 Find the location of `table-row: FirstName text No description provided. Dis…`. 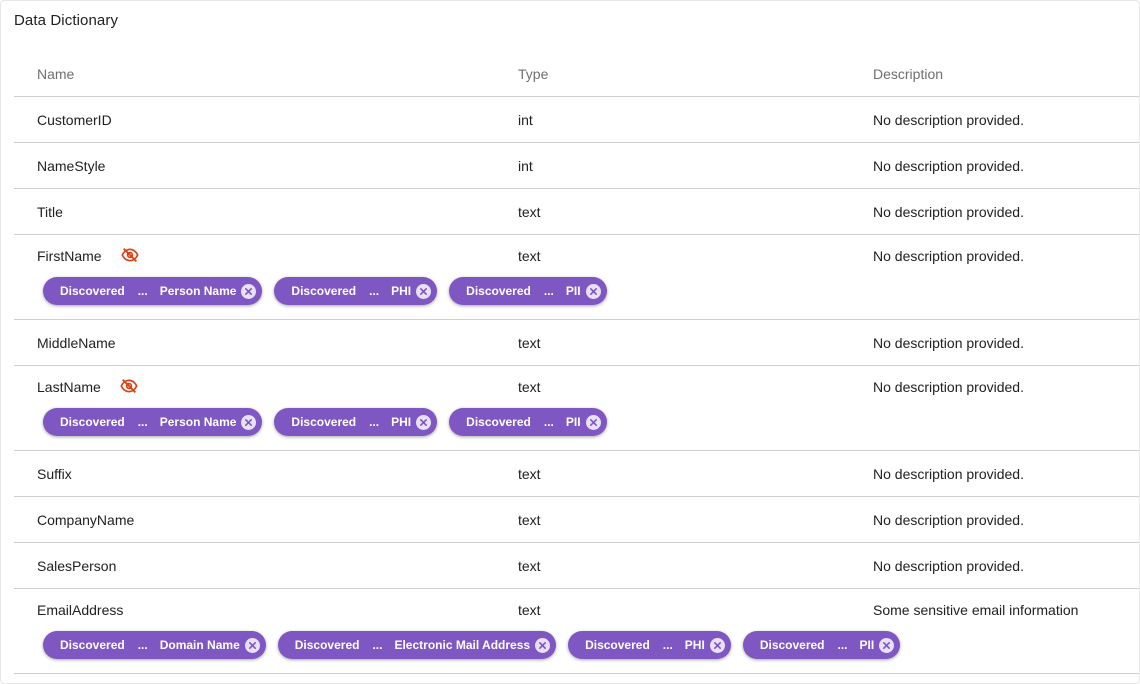

table-row: FirstName text No description provided. Dis… is located at coordinates (576, 277).